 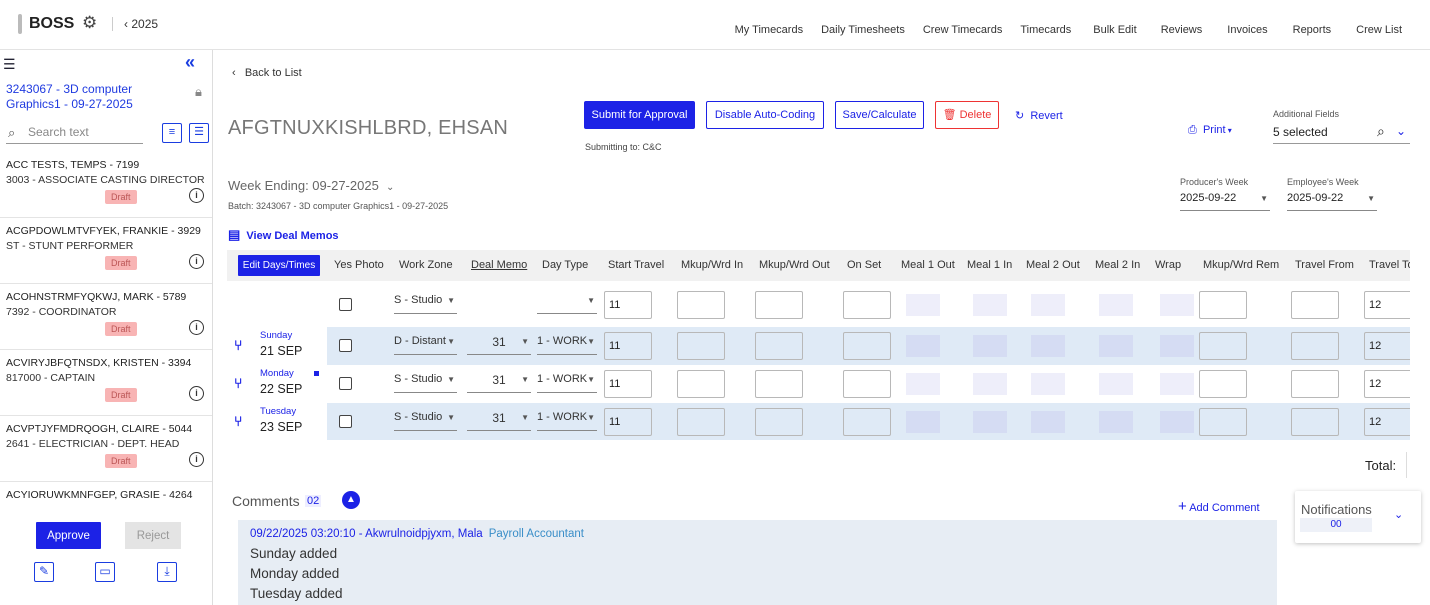 I want to click on nav-crew-list: Crew List, so click(x=1379, y=30).